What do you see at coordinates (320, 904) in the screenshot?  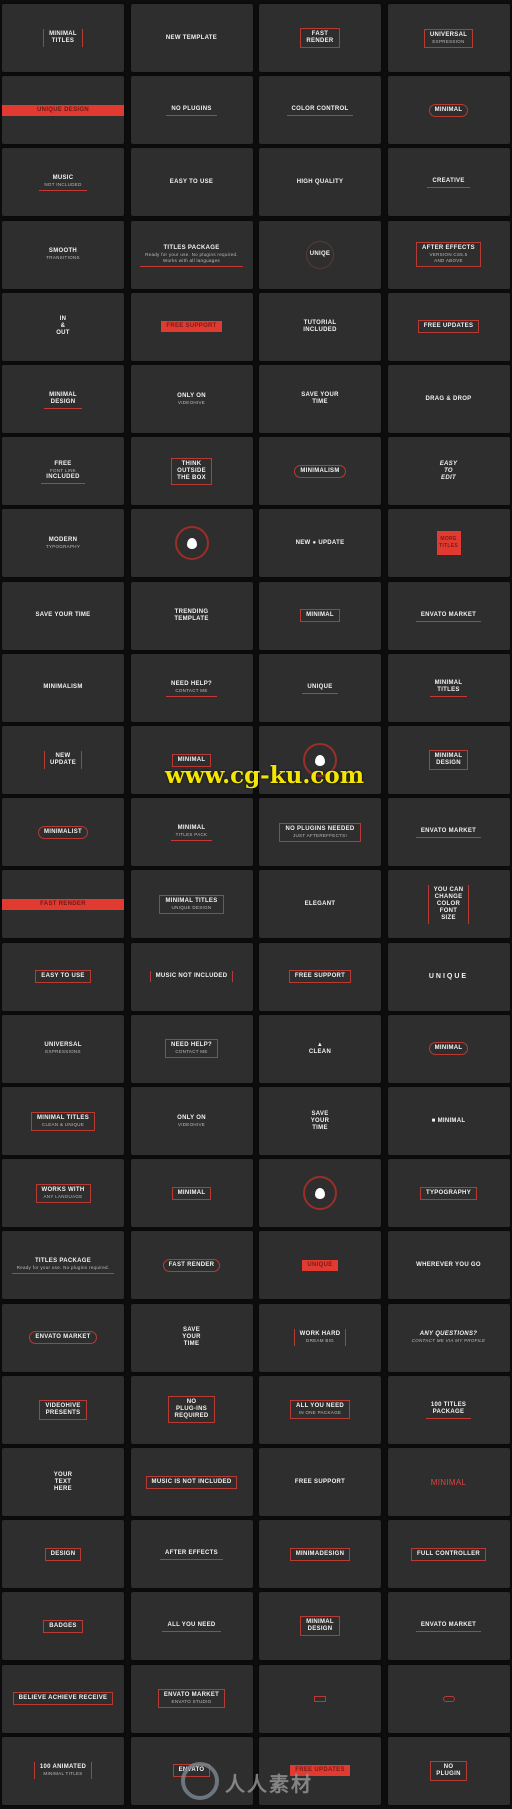 I see `title-preview-tile: ELEGANT` at bounding box center [320, 904].